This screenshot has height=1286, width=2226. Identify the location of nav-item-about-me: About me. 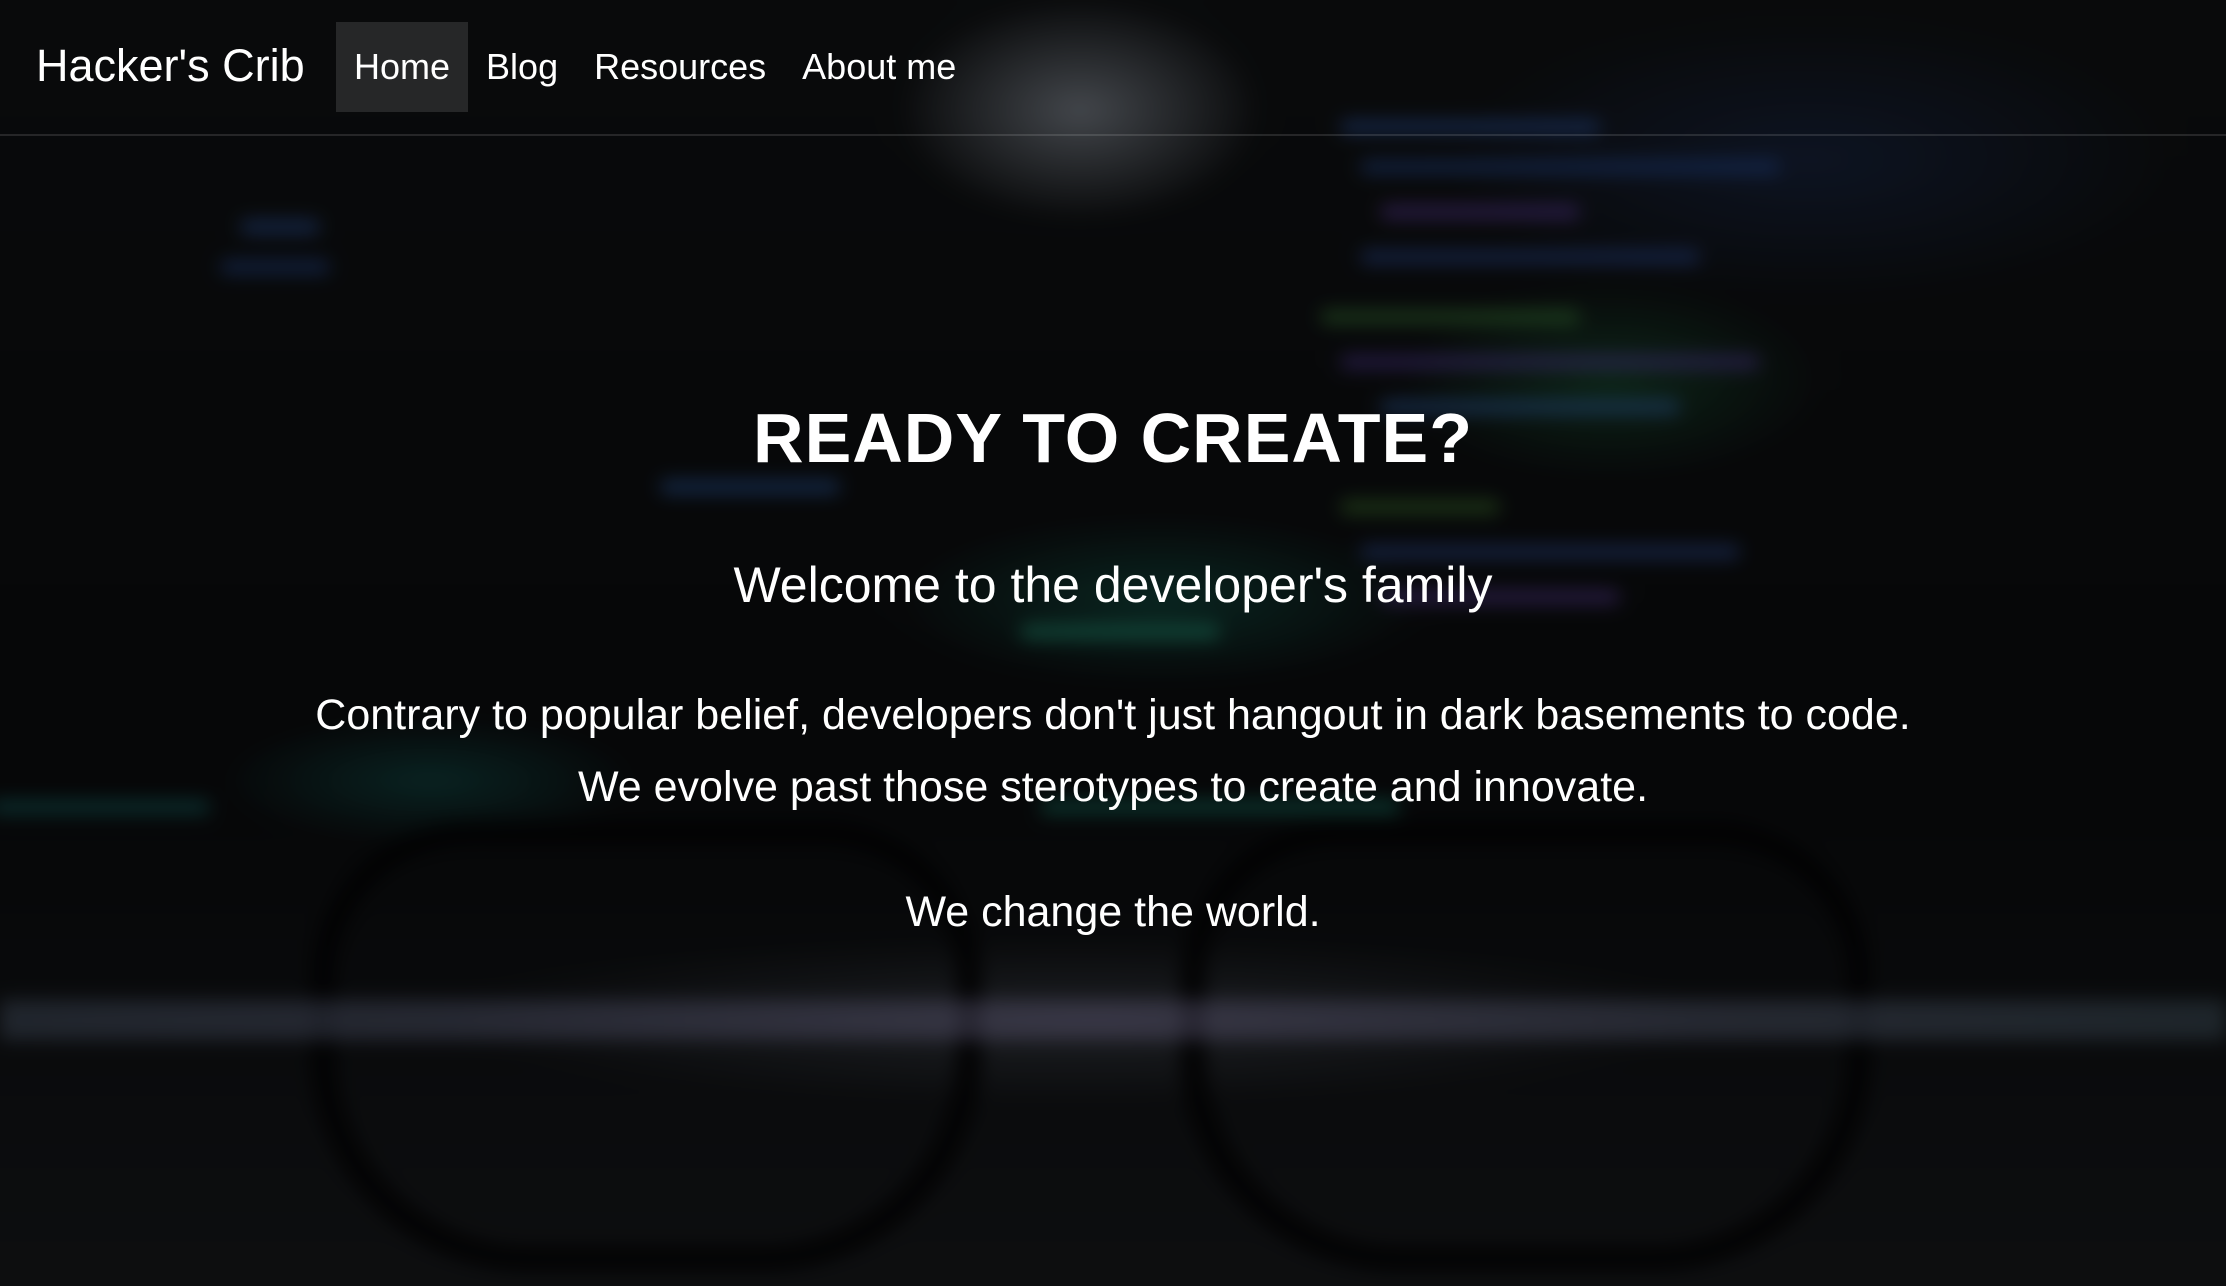
(879, 67).